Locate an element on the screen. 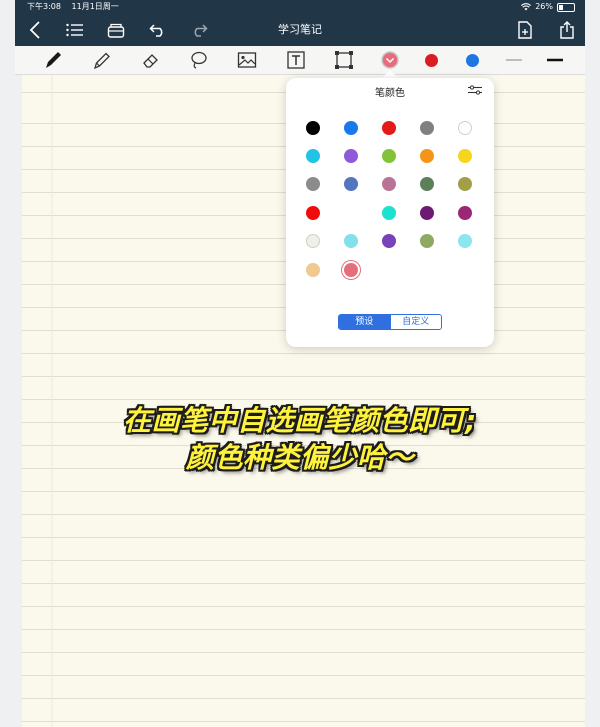 This screenshot has height=727, width=600. drawing-toolbar is located at coordinates (300, 60).